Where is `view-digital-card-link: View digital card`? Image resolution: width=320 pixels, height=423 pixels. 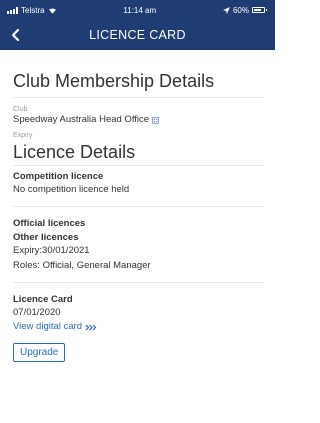 view-digital-card-link: View digital card is located at coordinates (138, 327).